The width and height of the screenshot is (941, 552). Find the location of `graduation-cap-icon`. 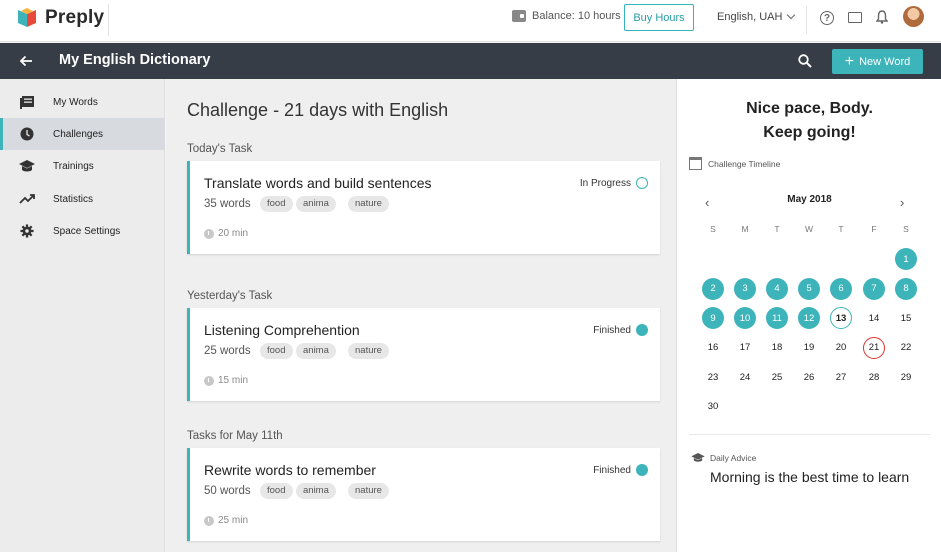

graduation-cap-icon is located at coordinates (27, 166).